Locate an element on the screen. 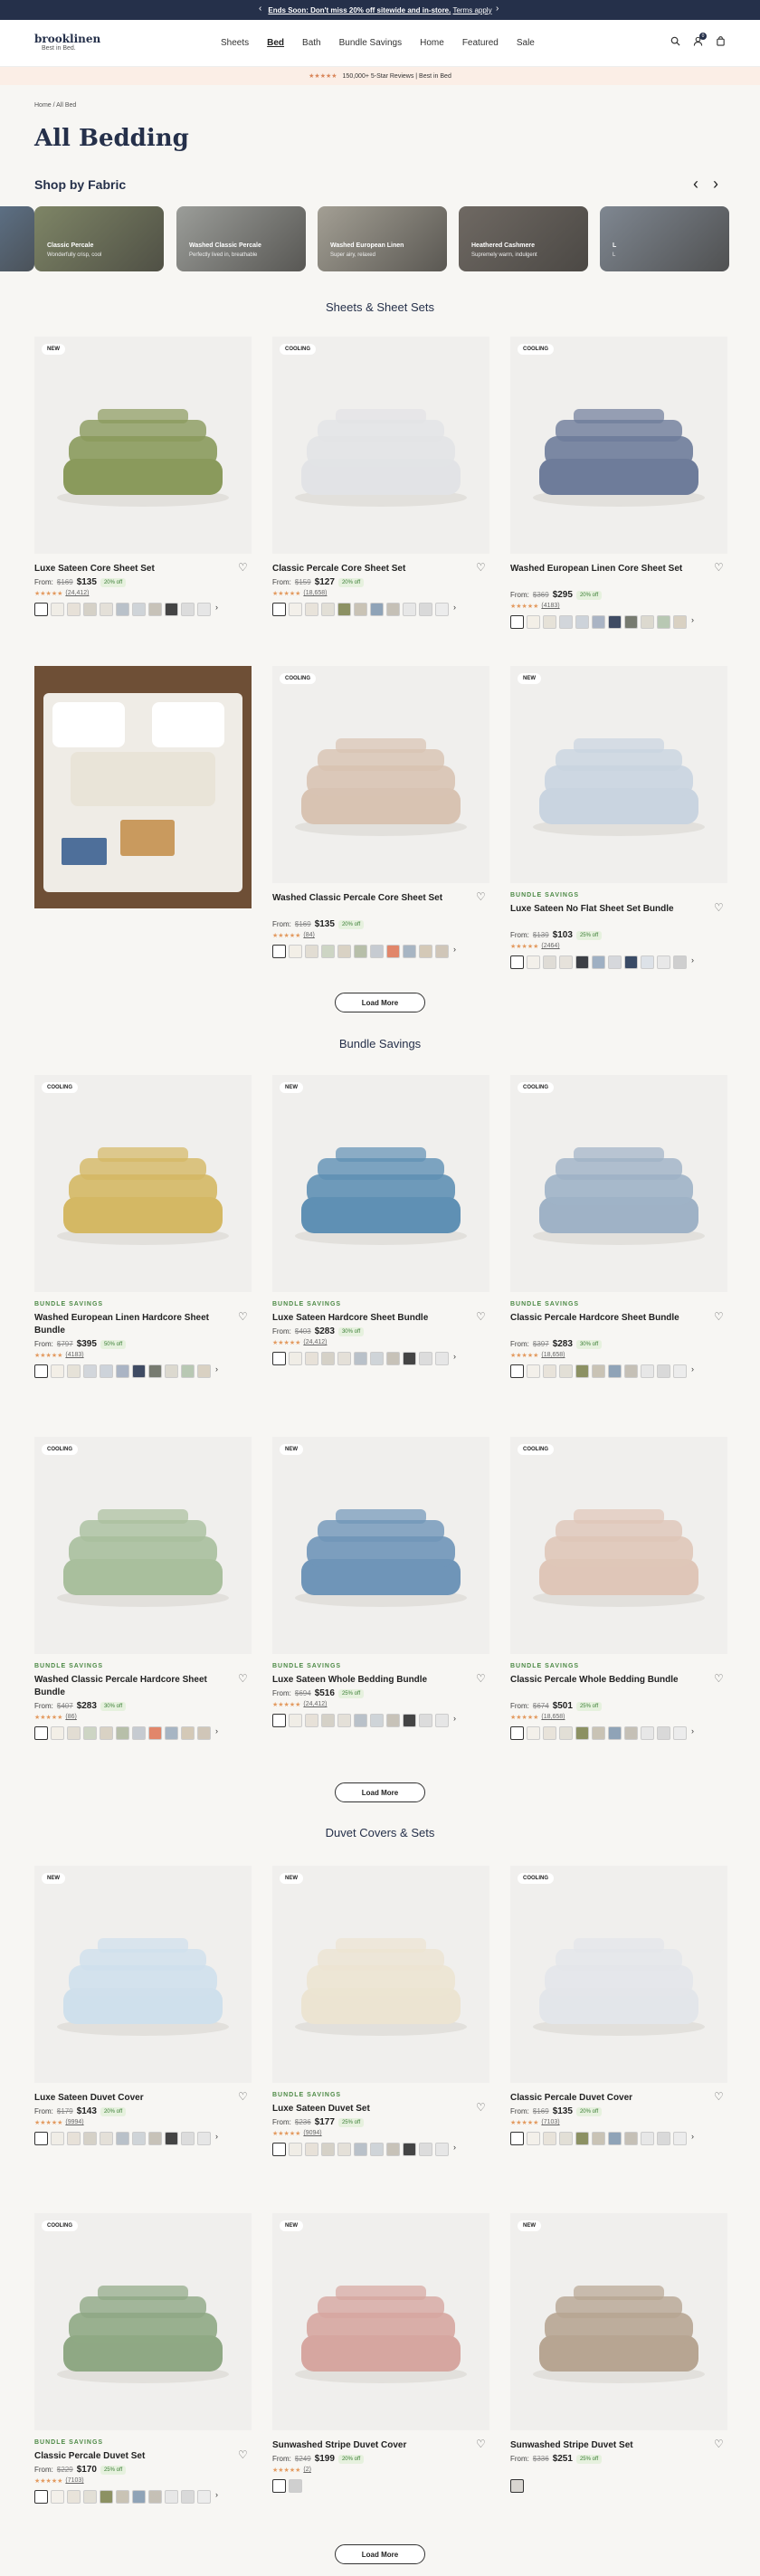 This screenshot has height=2576, width=760. product-title: Luxe Sateen No Flat Sheet Set Bundle is located at coordinates (608, 909).